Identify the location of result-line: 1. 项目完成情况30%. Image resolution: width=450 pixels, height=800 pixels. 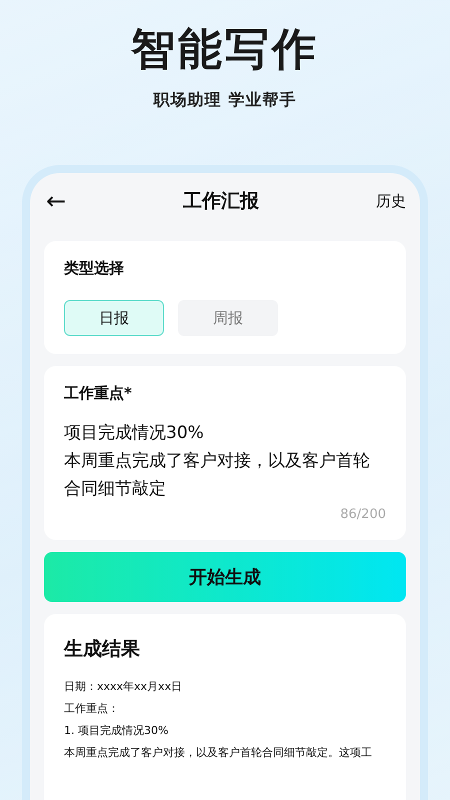
(116, 731).